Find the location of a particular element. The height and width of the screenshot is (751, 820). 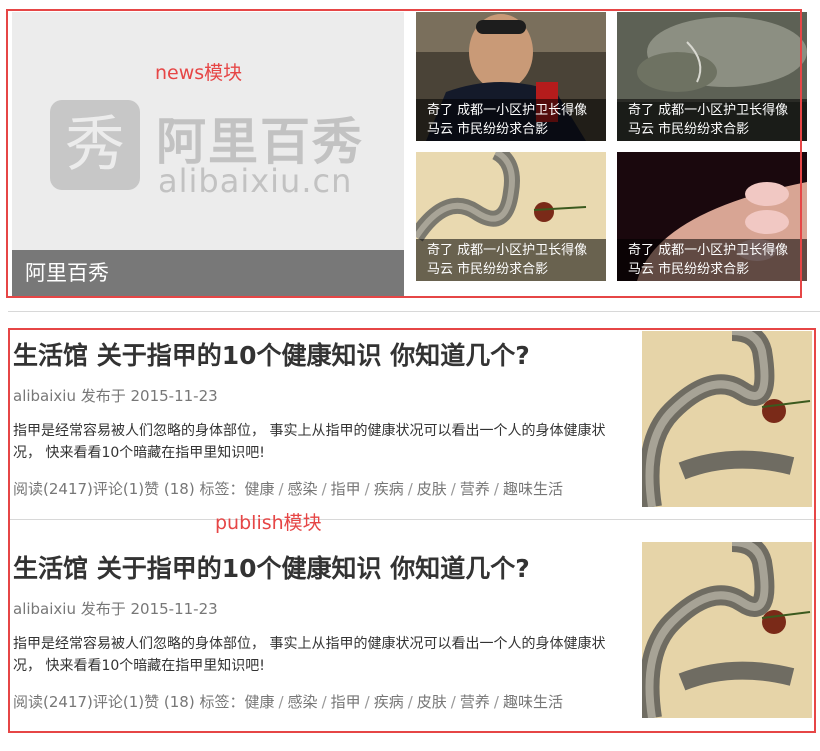

news-module-label: news模块 is located at coordinates (199, 73).